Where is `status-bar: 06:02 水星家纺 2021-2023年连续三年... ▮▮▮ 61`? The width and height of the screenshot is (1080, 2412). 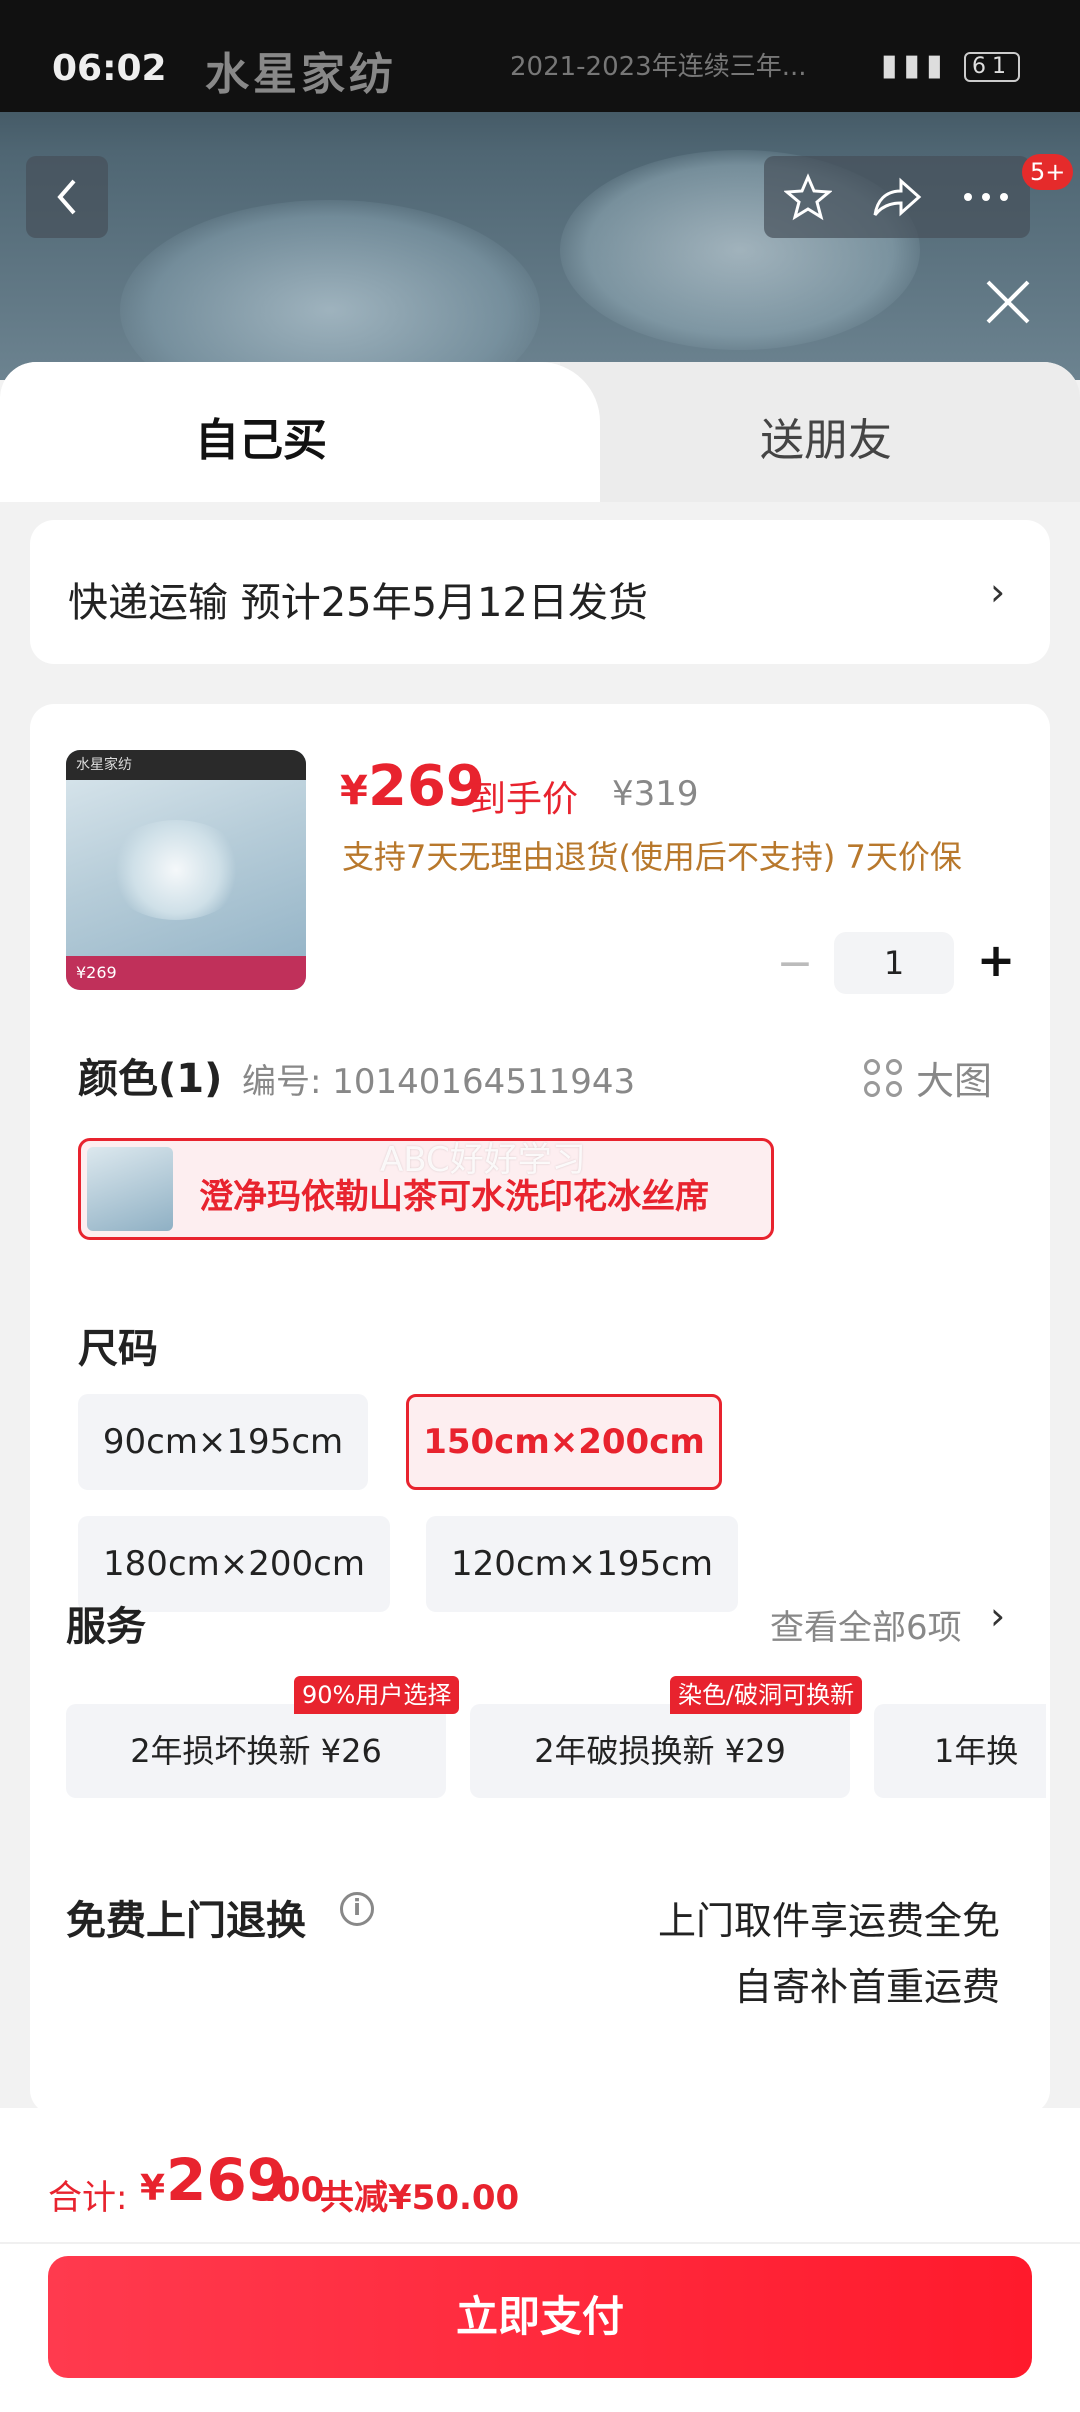 status-bar: 06:02 水星家纺 2021-2023年连续三年... ▮▮▮ 61 is located at coordinates (540, 56).